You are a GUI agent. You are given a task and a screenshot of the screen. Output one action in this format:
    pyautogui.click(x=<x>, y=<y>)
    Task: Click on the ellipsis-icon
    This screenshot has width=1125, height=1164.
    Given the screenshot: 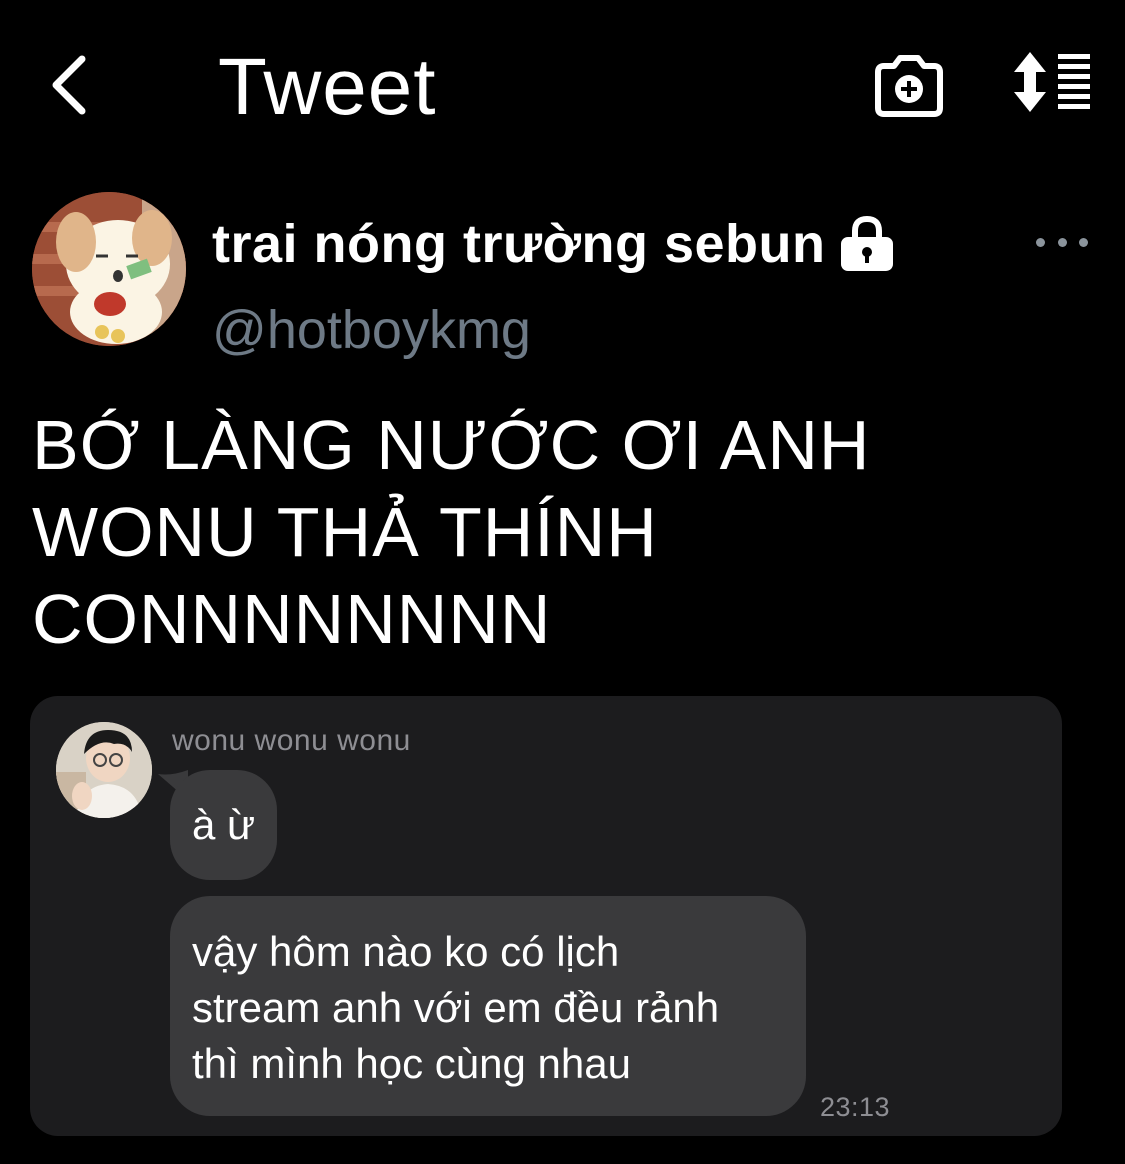 What is the action you would take?
    pyautogui.click(x=1040, y=242)
    